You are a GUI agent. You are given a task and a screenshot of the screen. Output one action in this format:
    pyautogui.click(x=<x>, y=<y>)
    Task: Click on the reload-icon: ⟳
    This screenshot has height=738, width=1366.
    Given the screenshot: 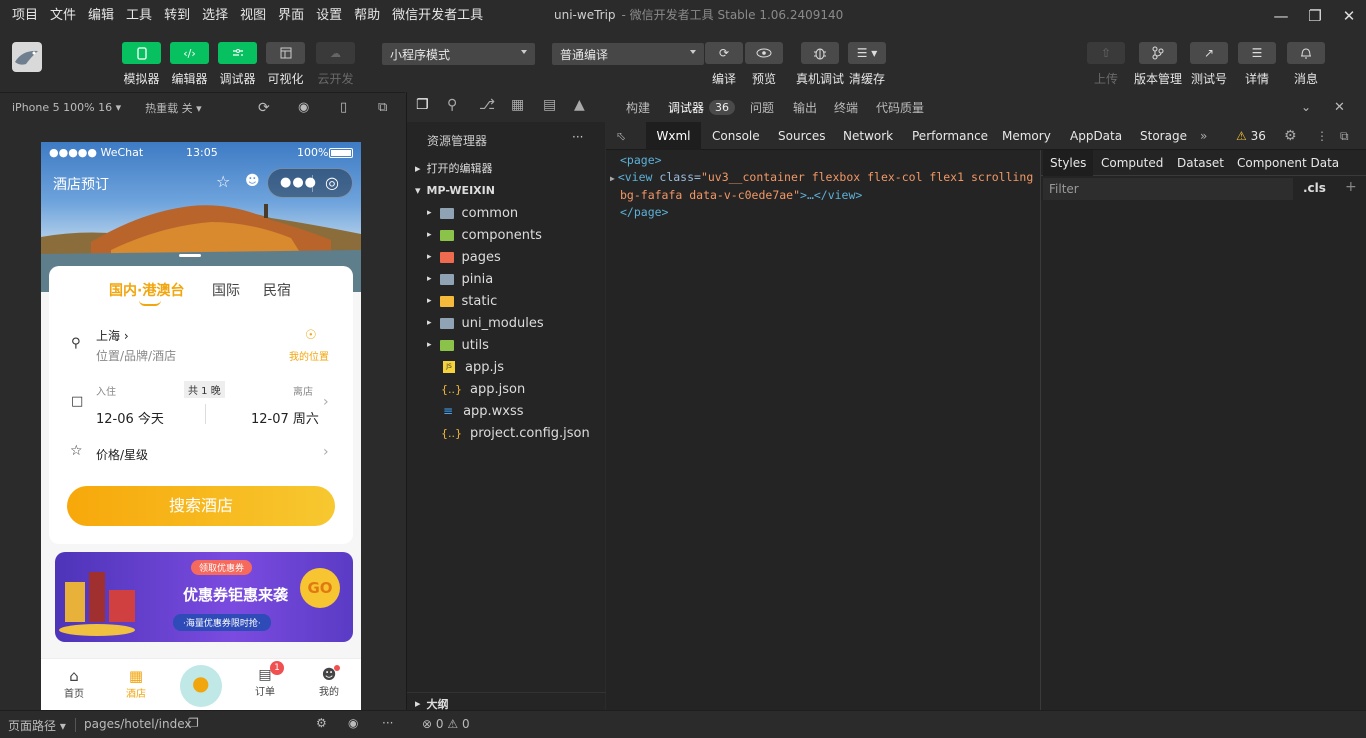 What is the action you would take?
    pyautogui.click(x=264, y=108)
    